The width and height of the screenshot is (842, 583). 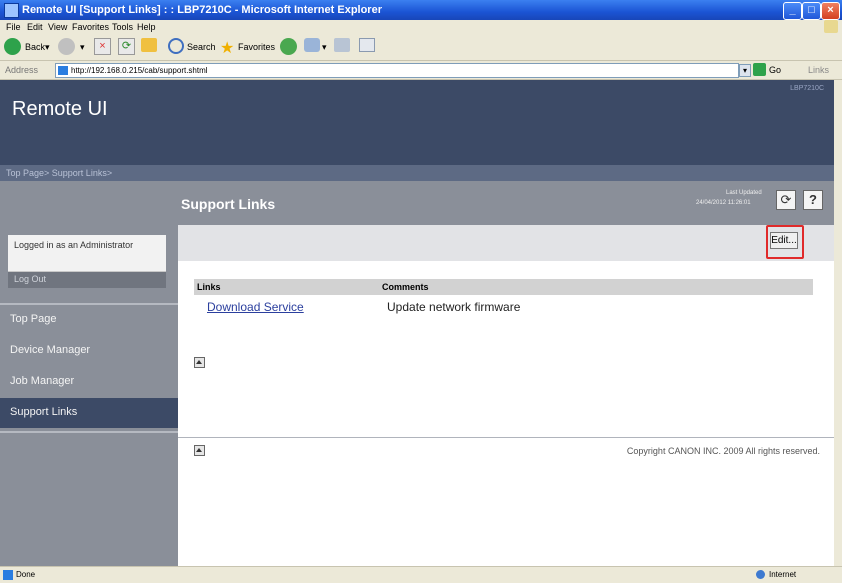 I want to click on minimize-button: _, so click(x=792, y=11).